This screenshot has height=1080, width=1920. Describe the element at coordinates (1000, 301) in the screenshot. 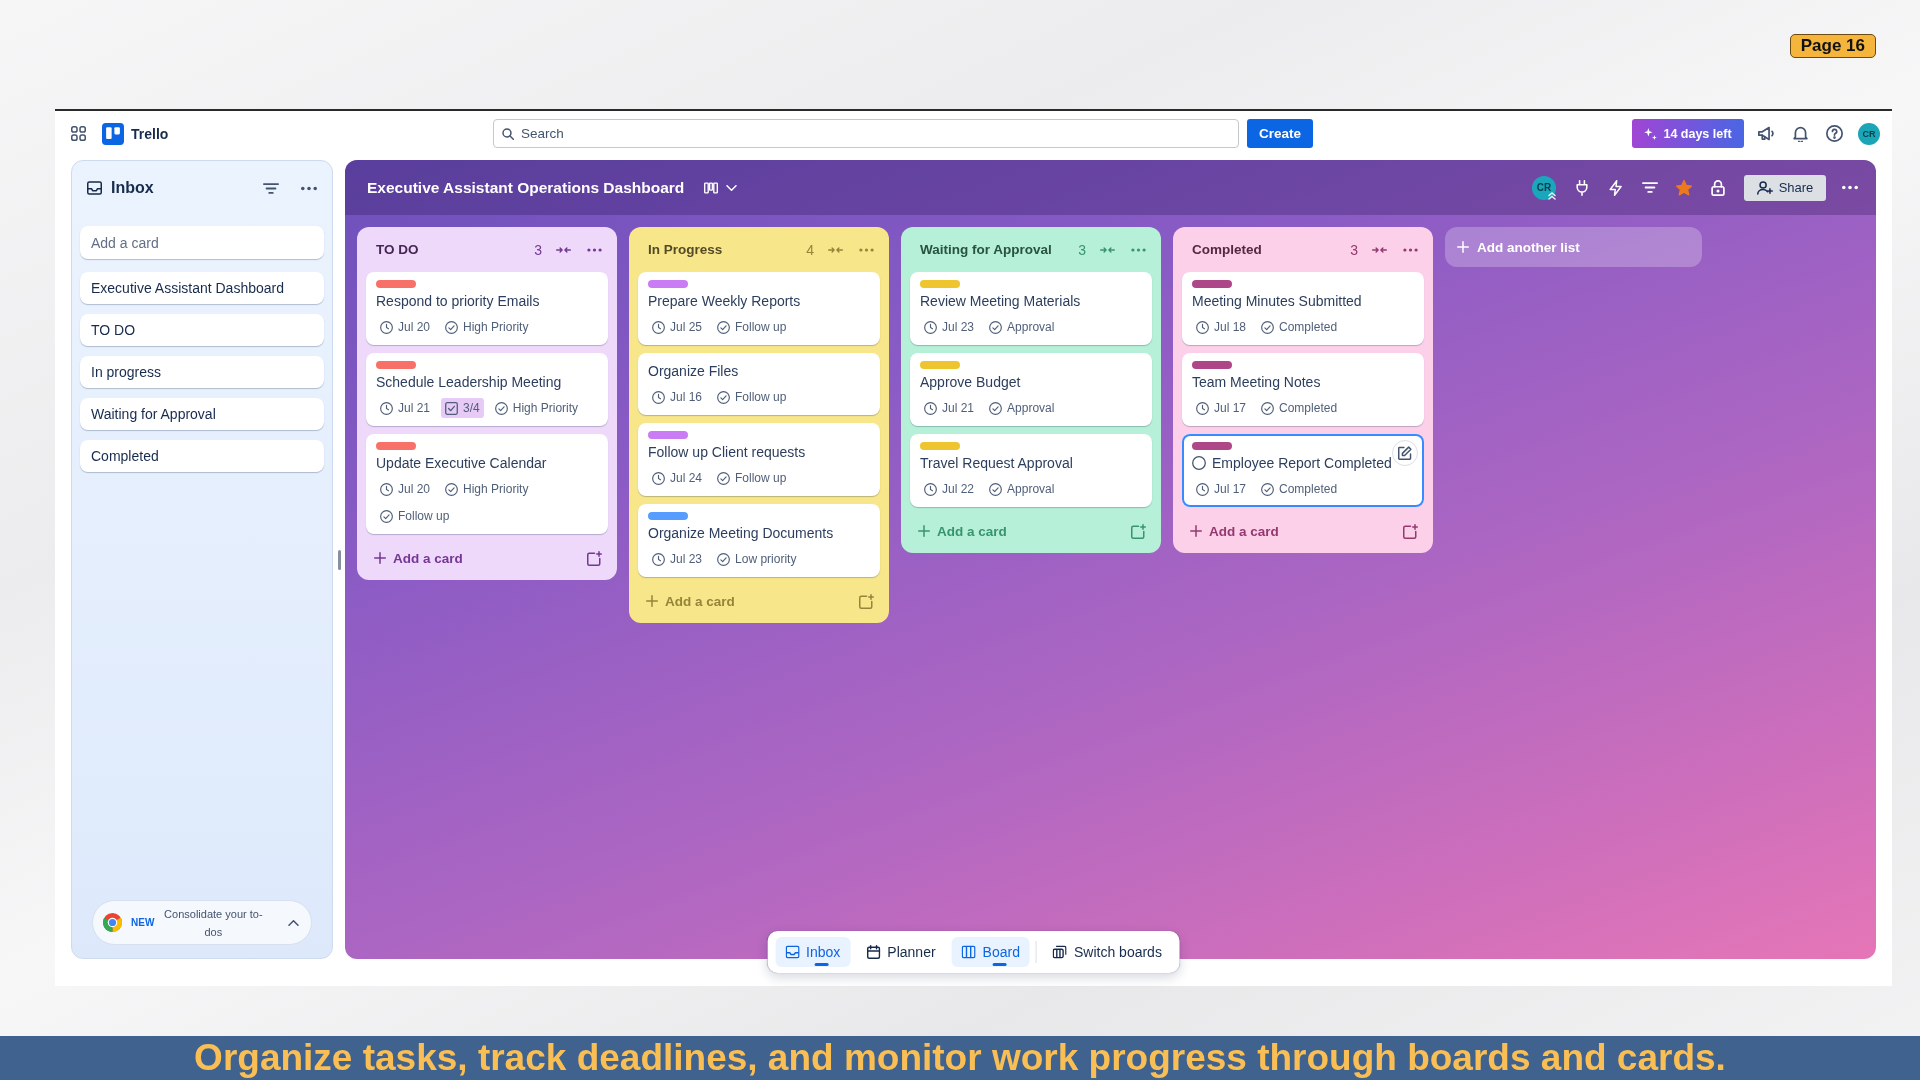

I see `card-title: Review Meeting Materials` at that location.